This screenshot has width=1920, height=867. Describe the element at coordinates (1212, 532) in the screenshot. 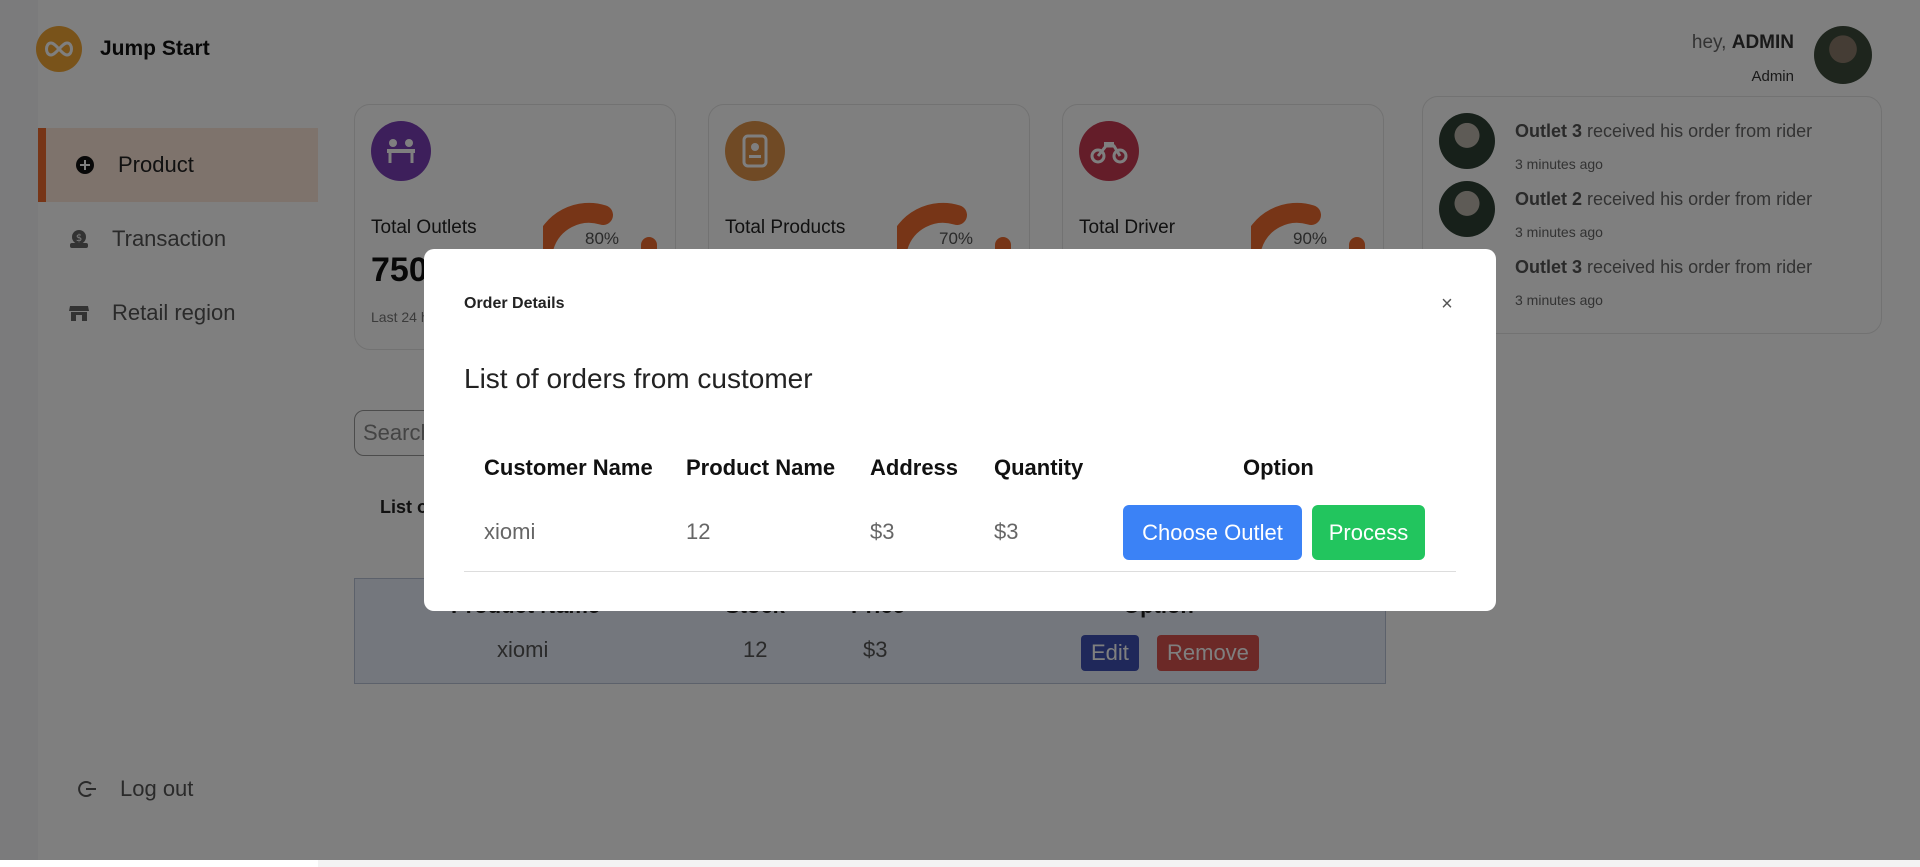

I see `choose-outlet-button: Choose Outlet` at that location.